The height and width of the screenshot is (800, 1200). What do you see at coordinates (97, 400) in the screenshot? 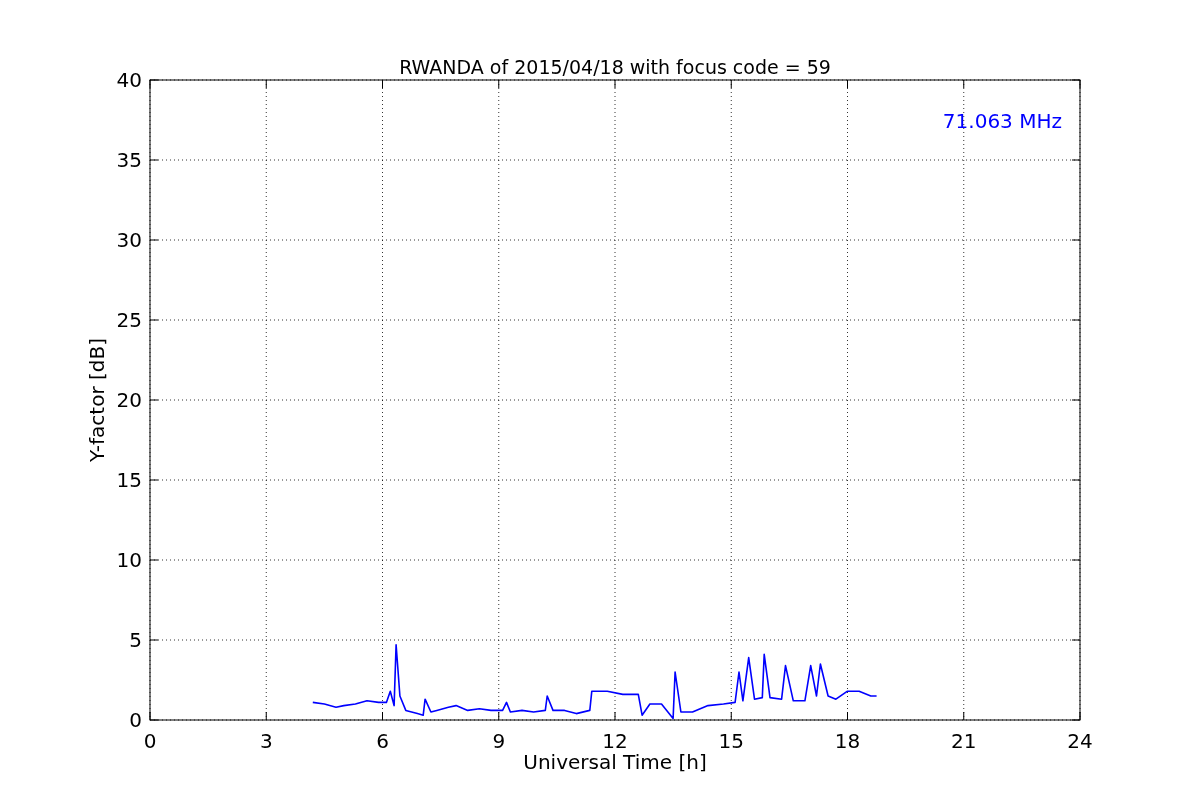
I see `y-axis-title: Y-factor [dB]` at bounding box center [97, 400].